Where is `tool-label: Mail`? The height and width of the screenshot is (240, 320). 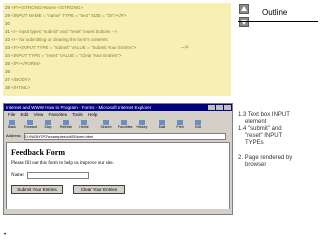
tool-label: Mail is located at coordinates (162, 127).